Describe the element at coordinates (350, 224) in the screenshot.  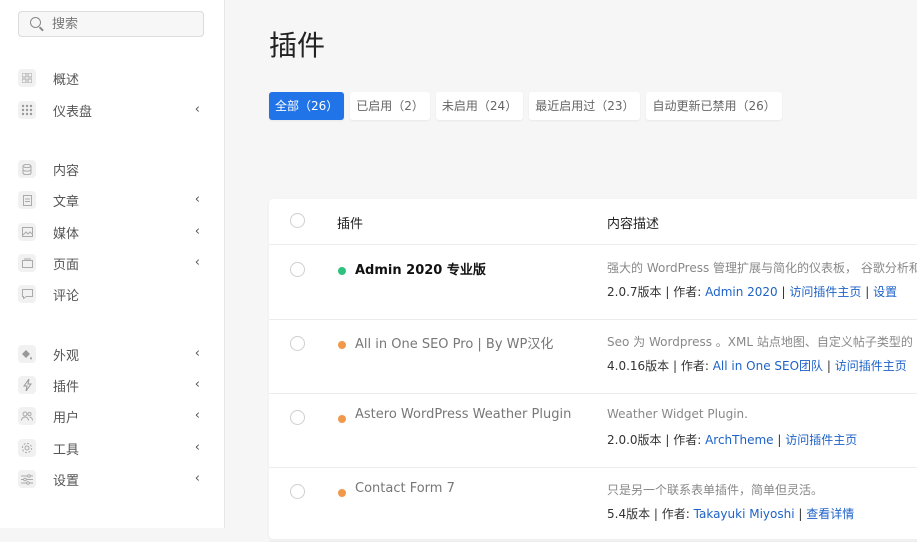
I see `column-header-plugin: 插件` at that location.